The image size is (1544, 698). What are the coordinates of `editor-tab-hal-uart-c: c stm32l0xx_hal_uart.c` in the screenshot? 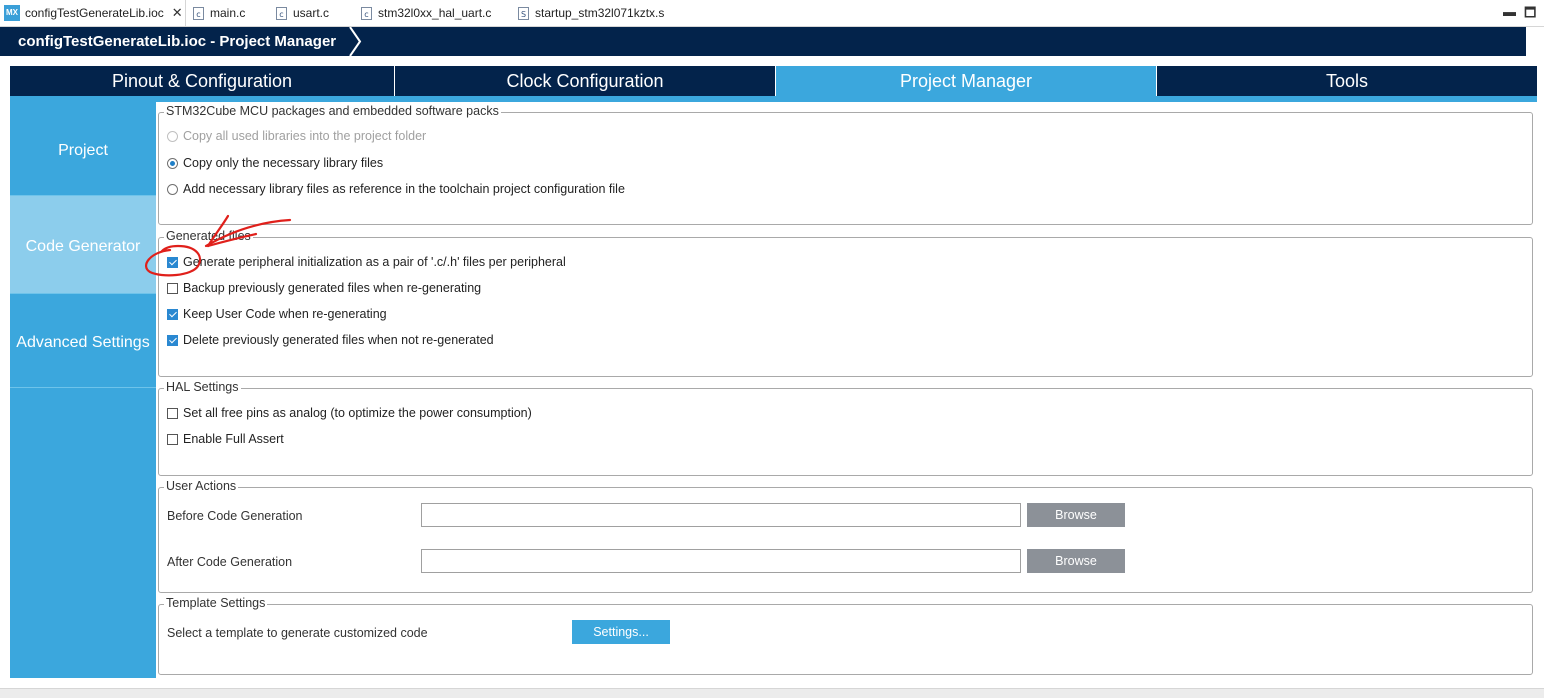 It's located at (426, 13).